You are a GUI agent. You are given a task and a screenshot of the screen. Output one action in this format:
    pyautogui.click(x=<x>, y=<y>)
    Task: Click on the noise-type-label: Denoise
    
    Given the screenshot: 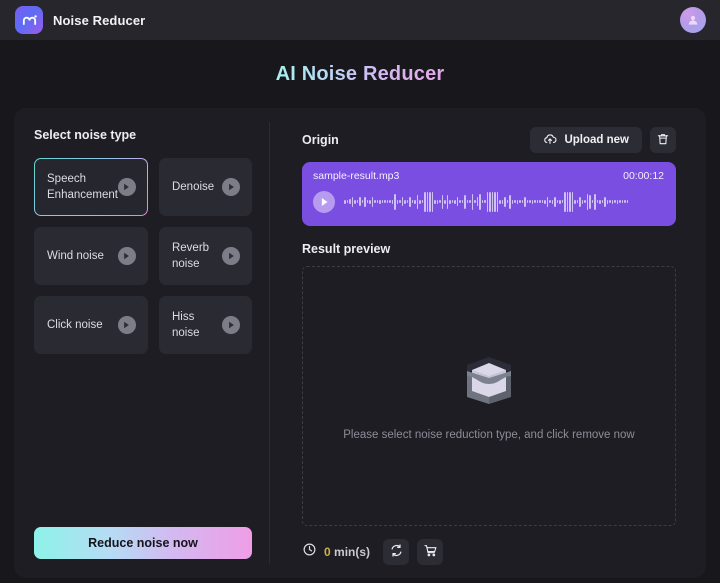 What is the action you would take?
    pyautogui.click(x=193, y=187)
    